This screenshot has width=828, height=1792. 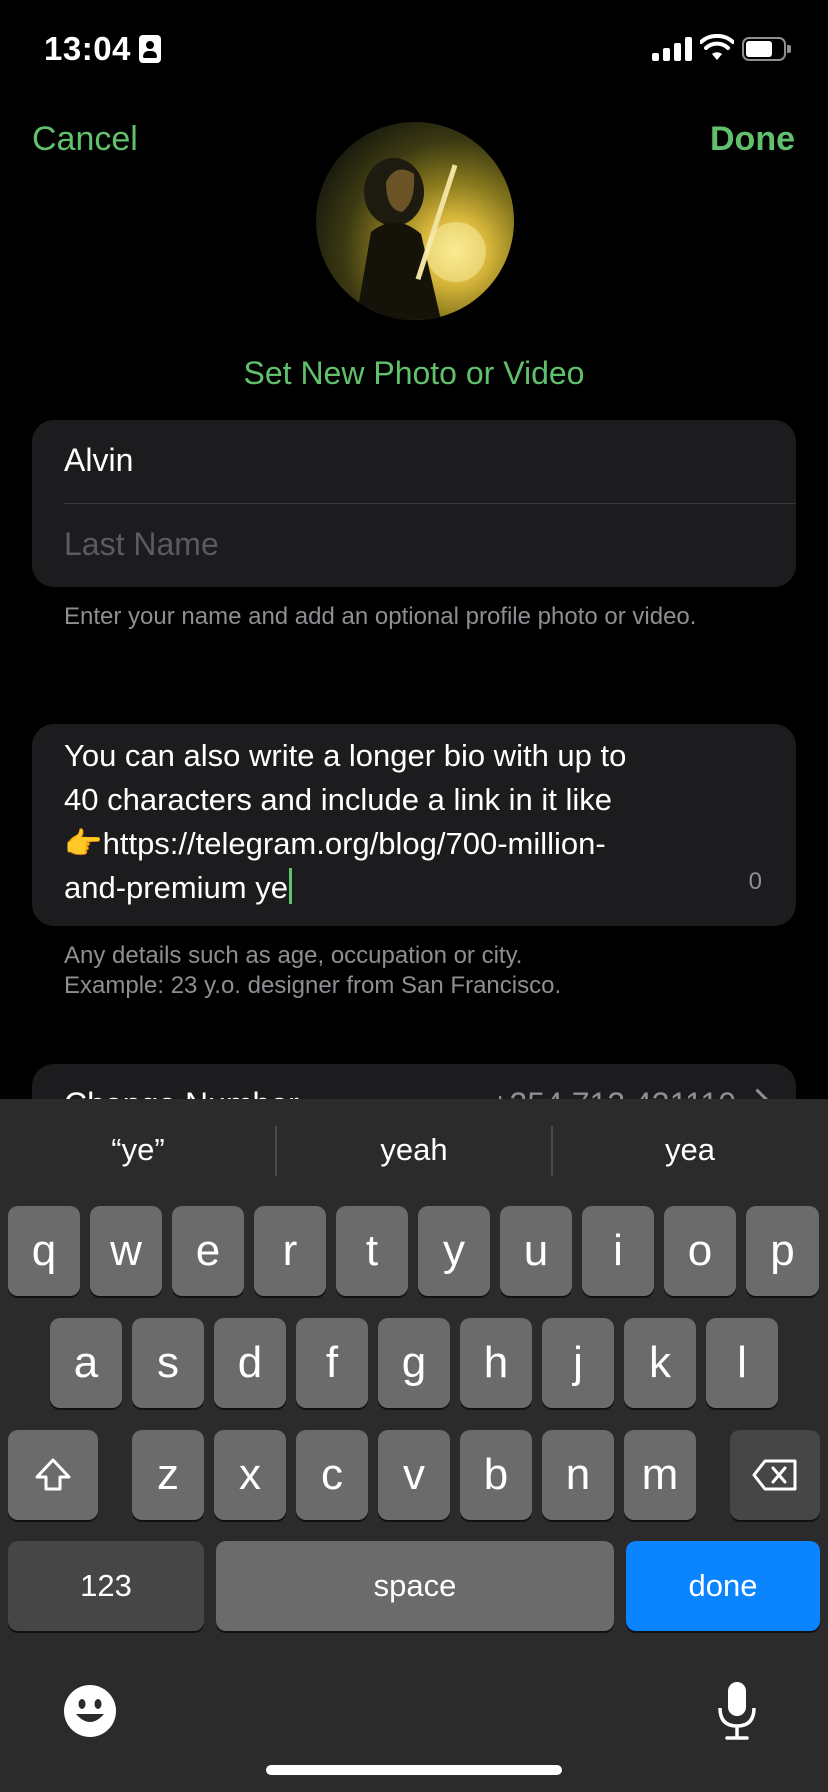 I want to click on suggestion-2: yeah, so click(x=414, y=1150).